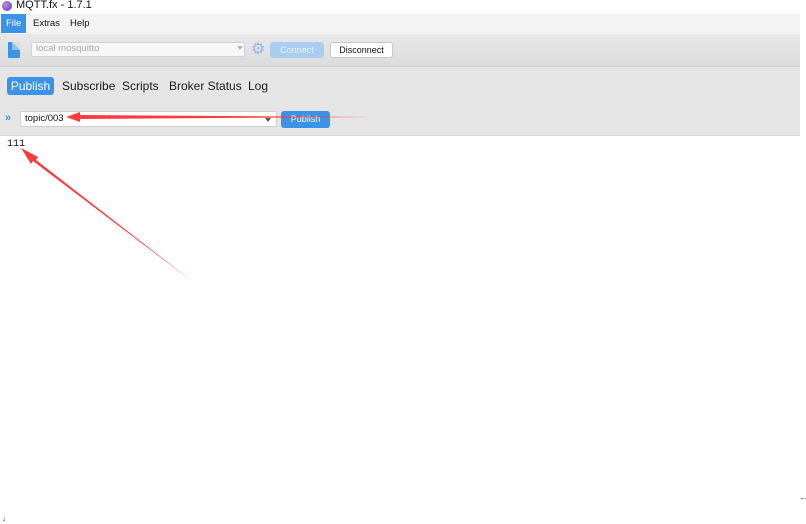 Image resolution: width=806 pixels, height=524 pixels. Describe the element at coordinates (219, 117) in the screenshot. I see `annotation-arrow-topic` at that location.